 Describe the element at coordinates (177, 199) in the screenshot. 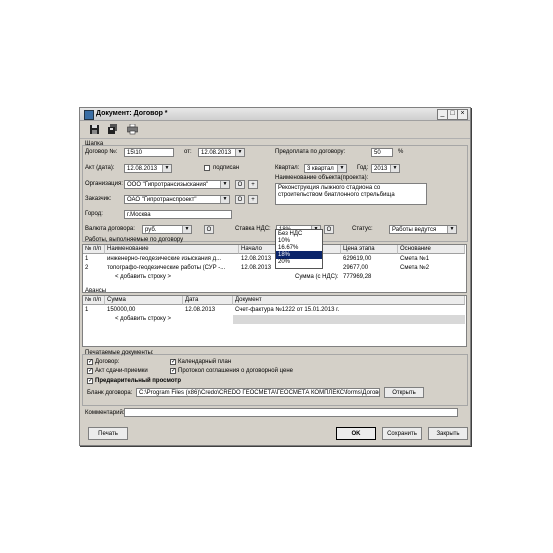

I see `customer-select: ОАО "Гипротранспроект" ▼` at that location.